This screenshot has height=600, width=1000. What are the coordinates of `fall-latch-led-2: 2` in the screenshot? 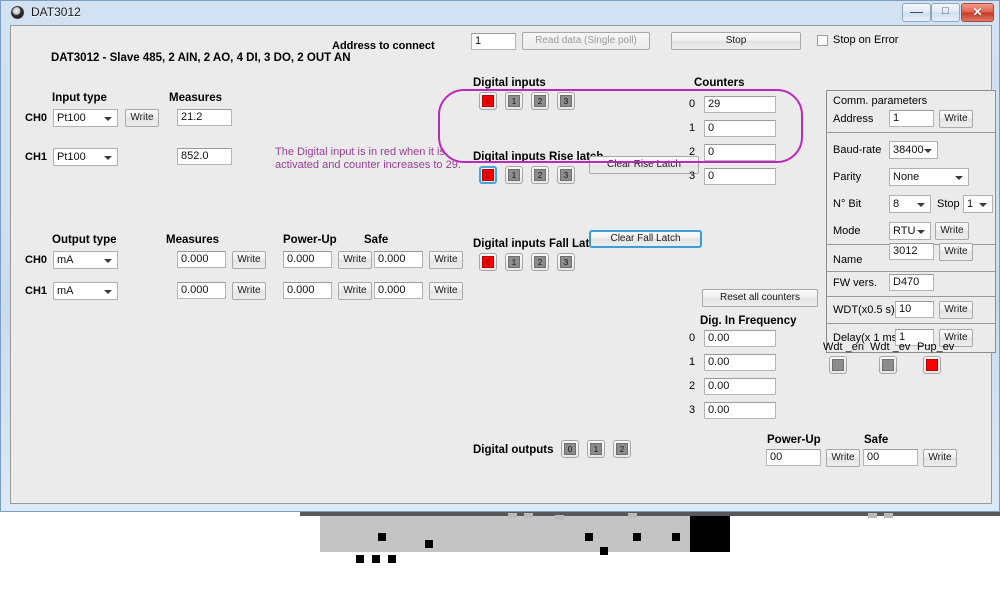 It's located at (540, 262).